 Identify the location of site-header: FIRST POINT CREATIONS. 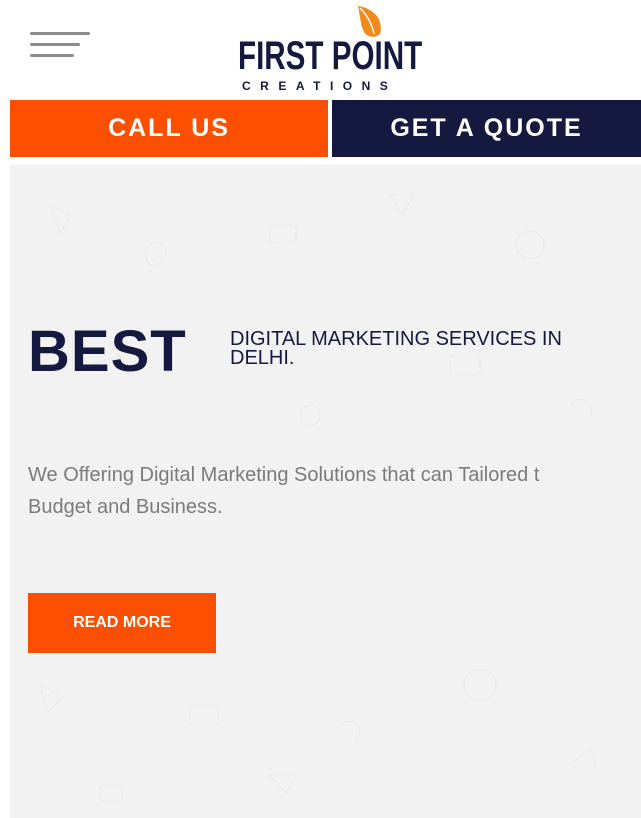
(320, 50).